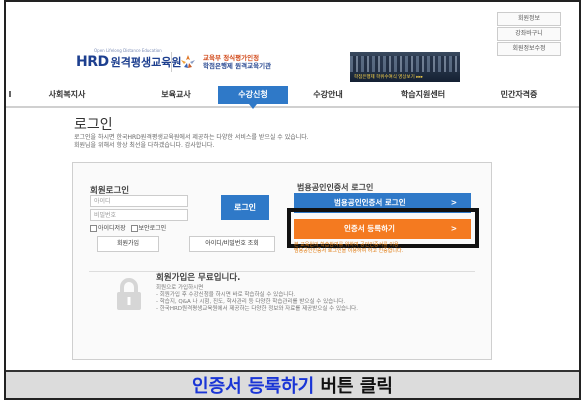  Describe the element at coordinates (370, 202) in the screenshot. I see `cert-login-label: 범용공인인증서 로그인` at that location.